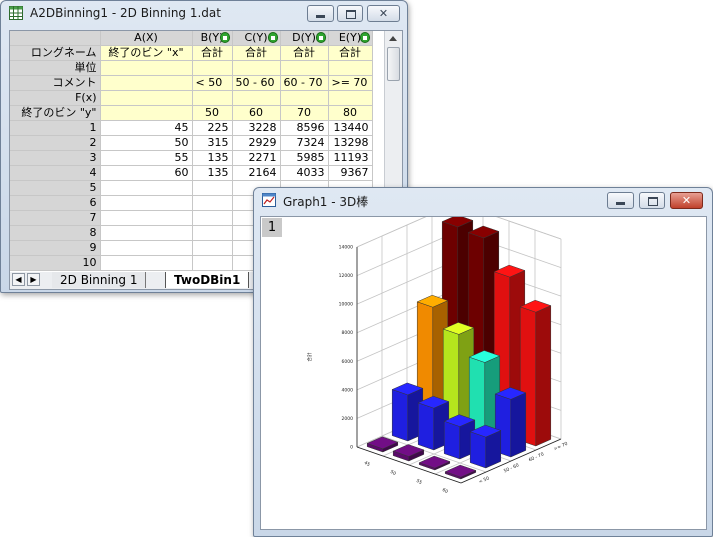  I want to click on column-header: A(X), so click(146, 38).